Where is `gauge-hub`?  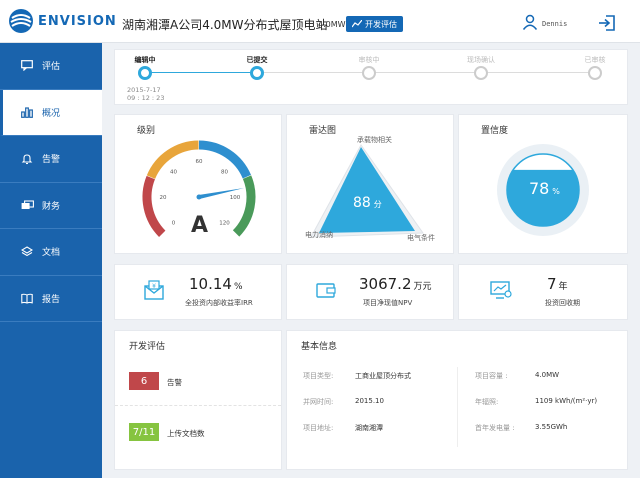
gauge-hub is located at coordinates (199, 197).